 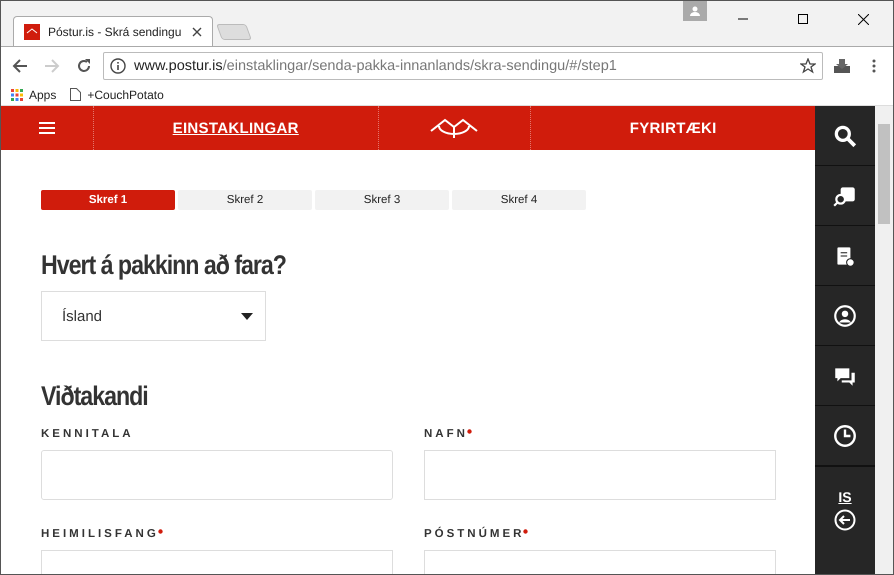 What do you see at coordinates (32, 32) in the screenshot?
I see `site-logo-icon` at bounding box center [32, 32].